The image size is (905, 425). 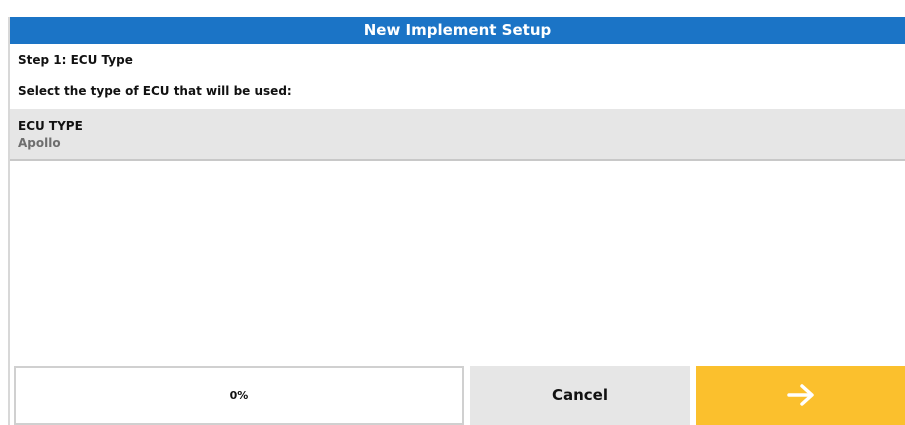 I want to click on cancel-button: Cancel, so click(x=580, y=395).